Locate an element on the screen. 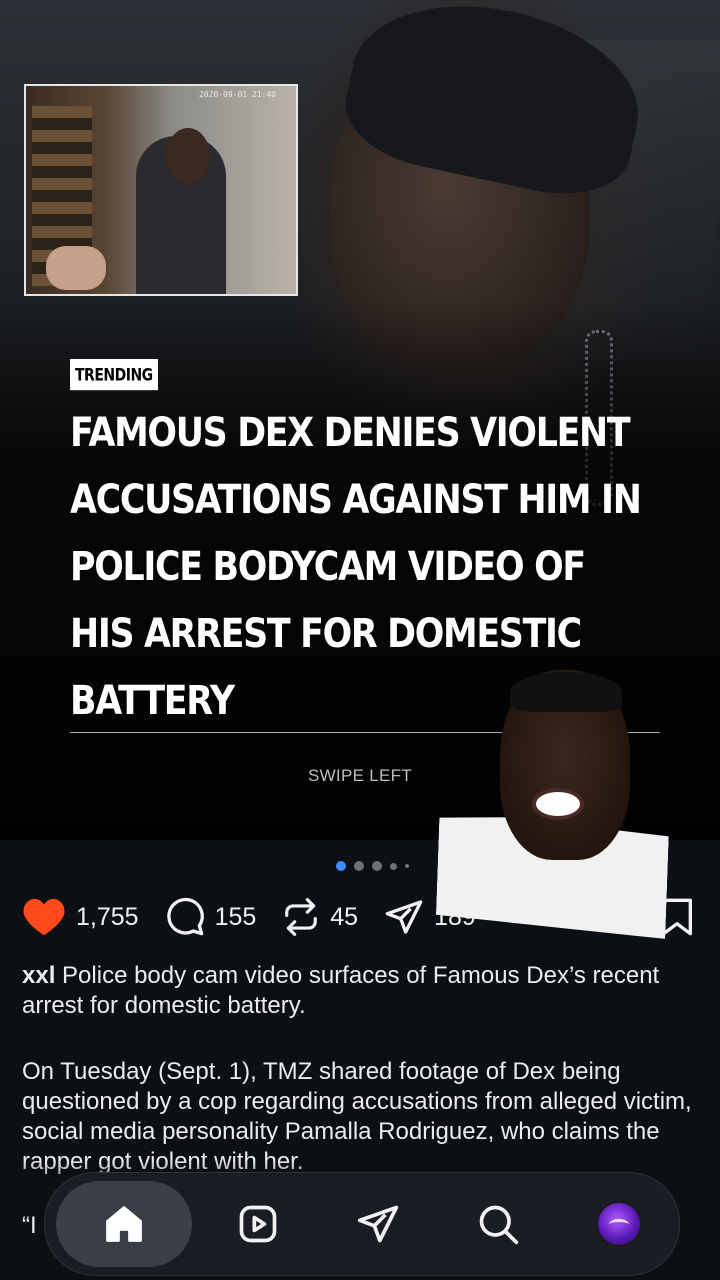 This screenshot has width=720, height=1280. comment-action: 155 is located at coordinates (211, 917).